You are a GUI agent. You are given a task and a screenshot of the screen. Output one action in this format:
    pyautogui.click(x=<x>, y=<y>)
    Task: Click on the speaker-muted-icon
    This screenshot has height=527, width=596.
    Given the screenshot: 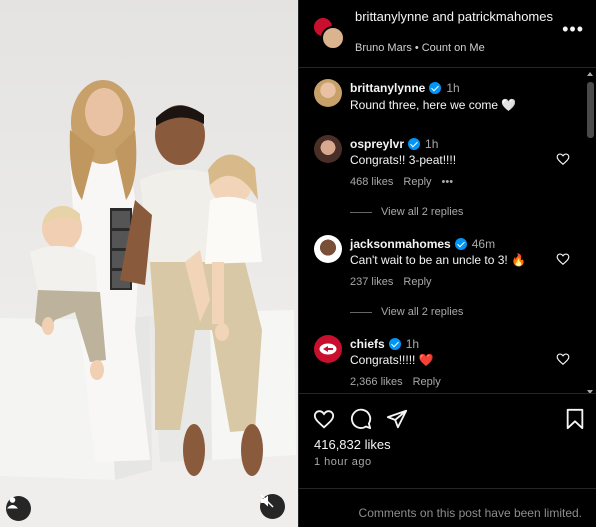 What is the action you would take?
    pyautogui.click(x=267, y=501)
    